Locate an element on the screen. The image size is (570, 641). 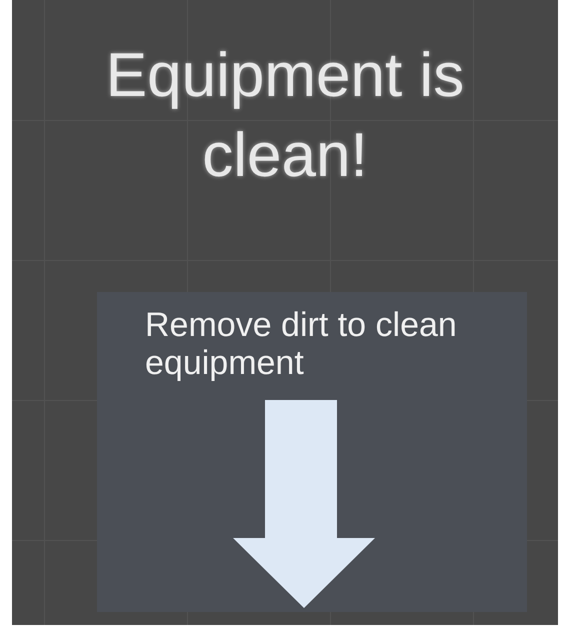
down-arrow-icon is located at coordinates (304, 504).